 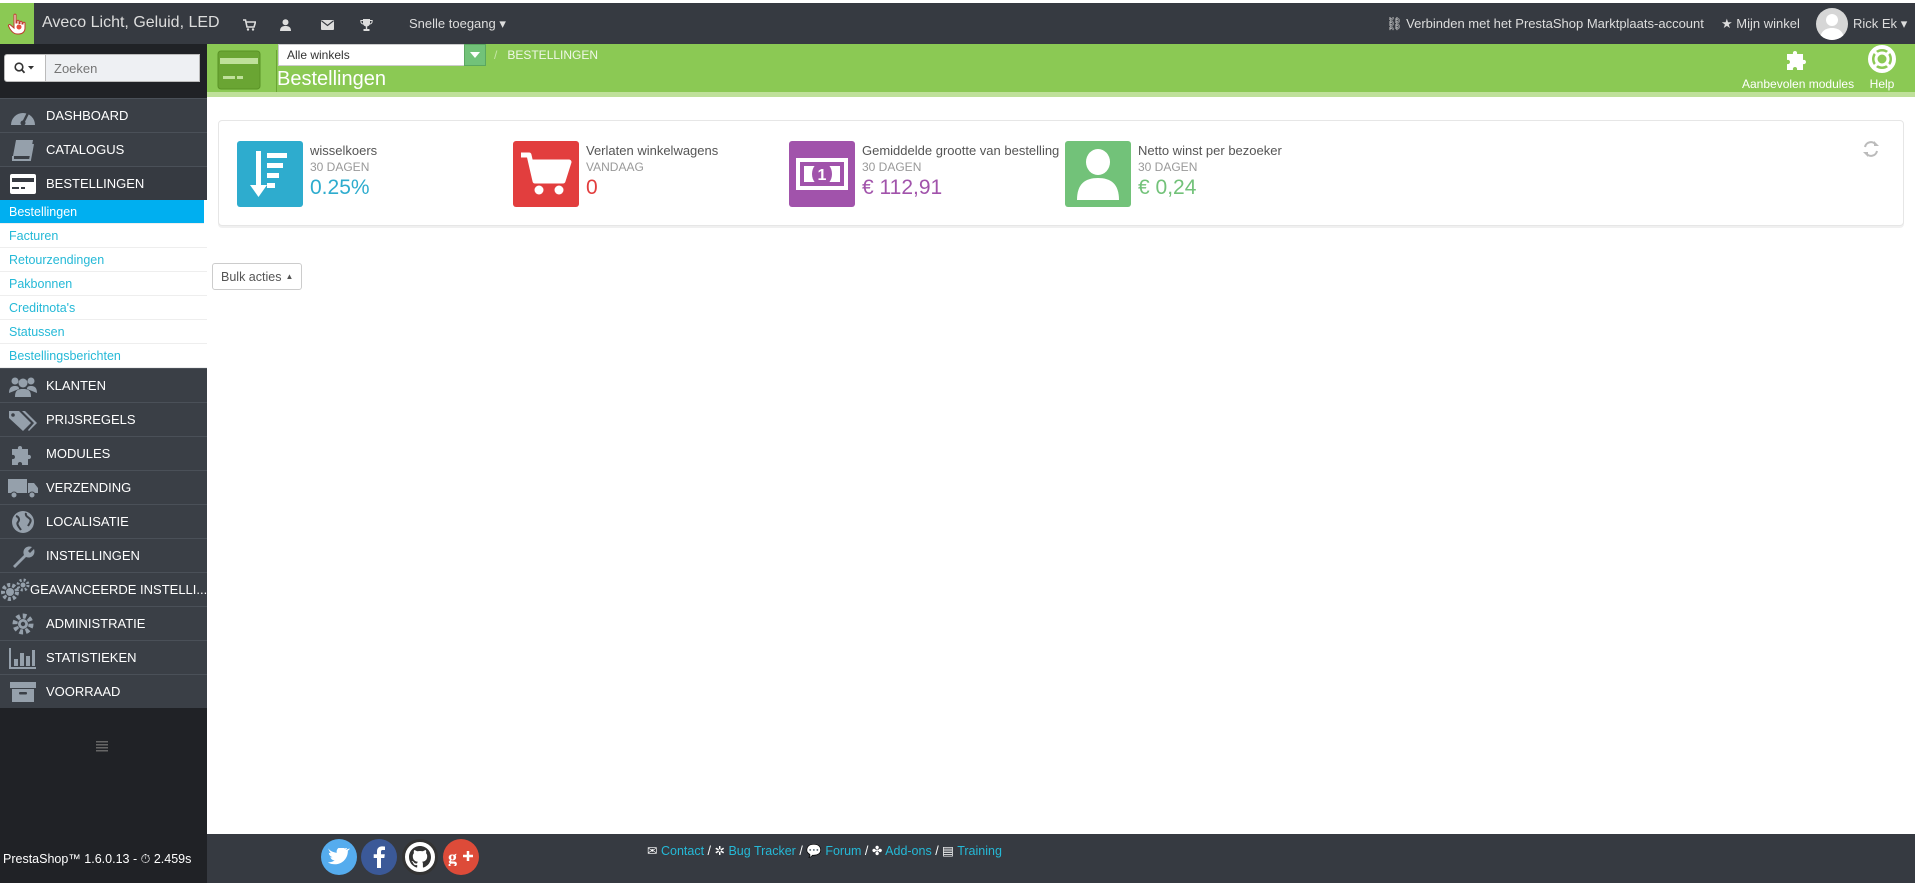 I want to click on version-info: PrestaShop™ 1.6.0.13 - ⏱ 2.459s, so click(x=103, y=858).